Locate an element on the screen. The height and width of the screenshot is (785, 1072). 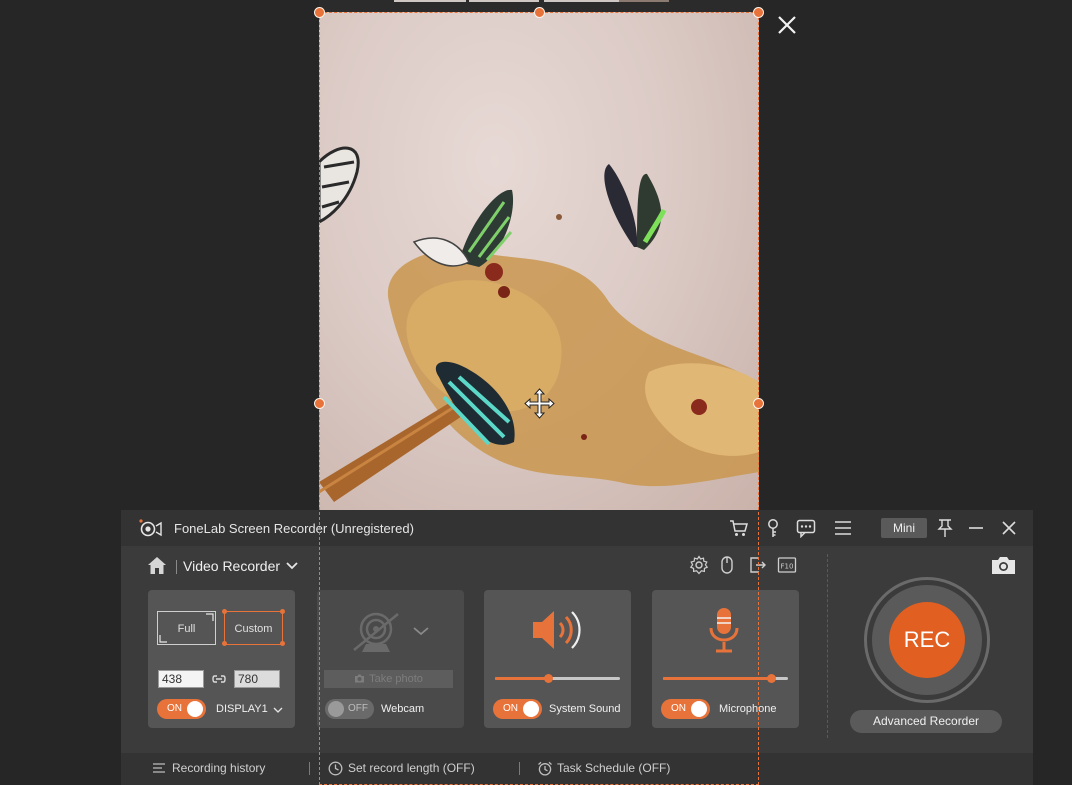
system-volume-slider is located at coordinates (557, 678).